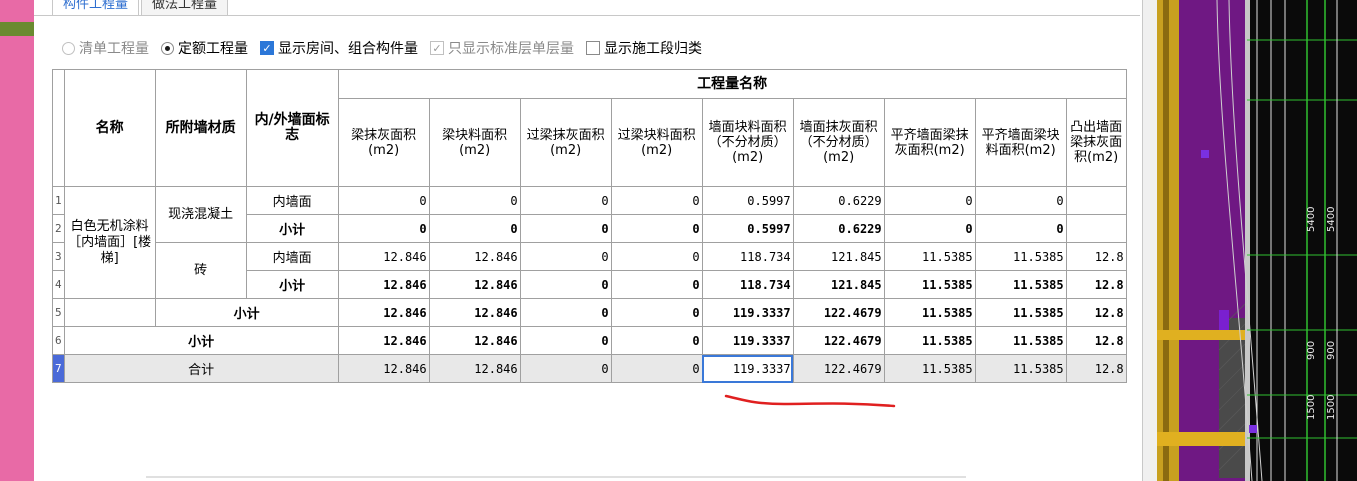 The width and height of the screenshot is (1357, 481). What do you see at coordinates (474, 142) in the screenshot?
I see `header-column: 梁块料面积(m2)` at bounding box center [474, 142].